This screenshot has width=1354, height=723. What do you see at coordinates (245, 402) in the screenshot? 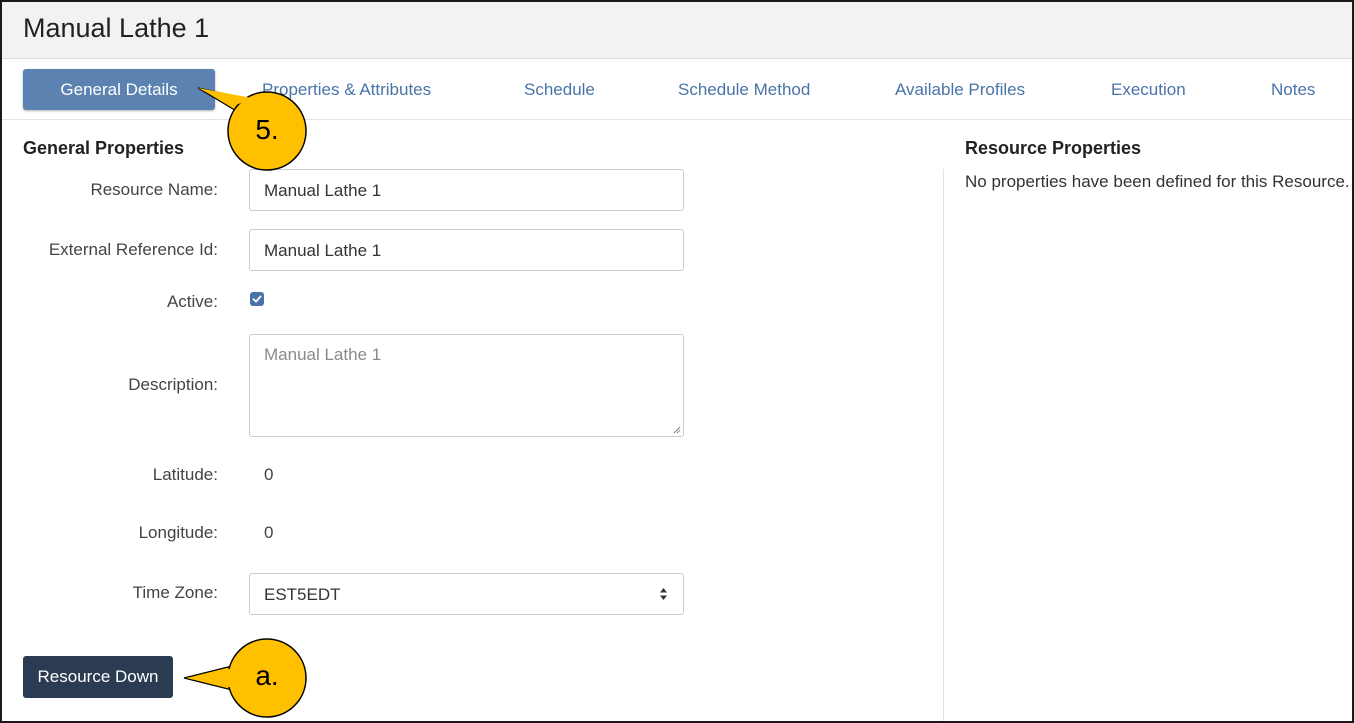
I see `callout-overlay` at bounding box center [245, 402].